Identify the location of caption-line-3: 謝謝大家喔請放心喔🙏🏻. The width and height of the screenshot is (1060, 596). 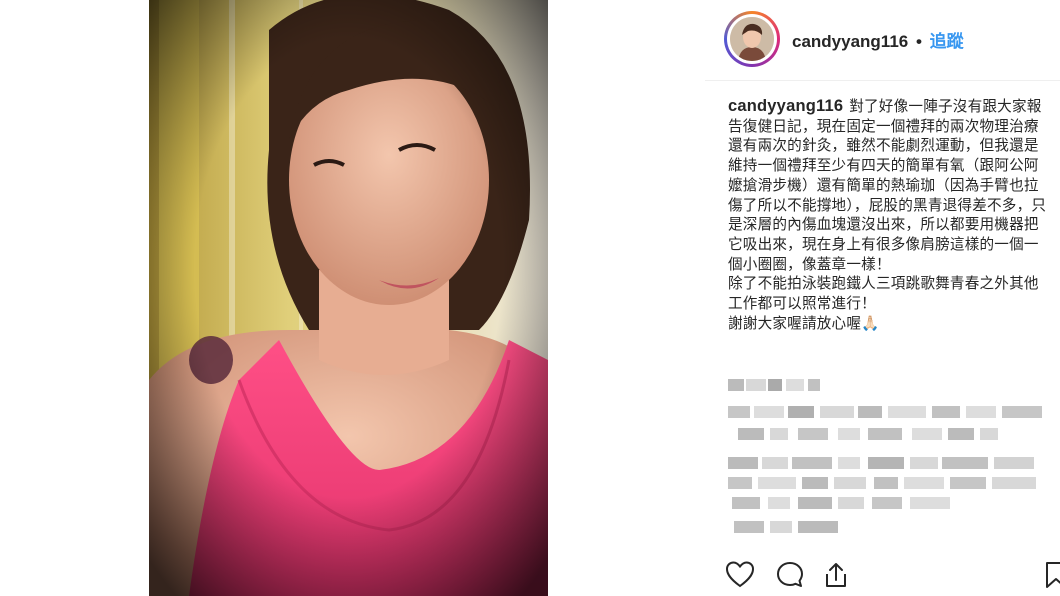
(804, 323).